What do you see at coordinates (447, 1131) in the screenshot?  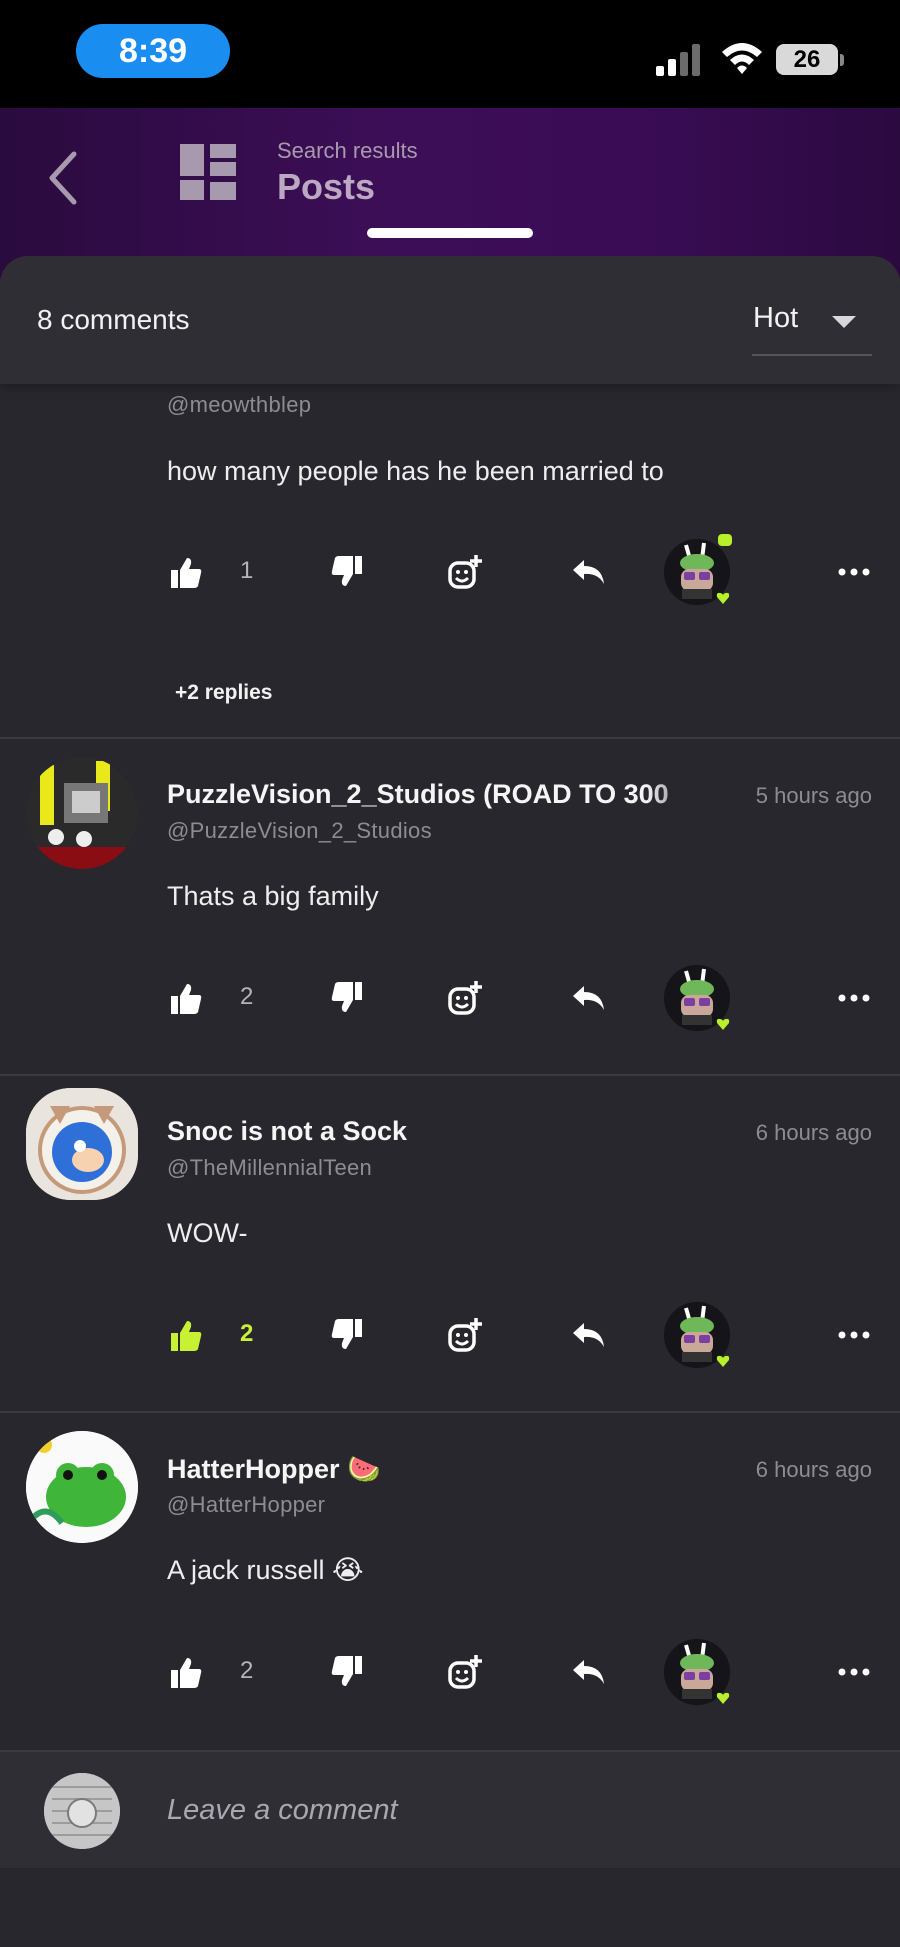 I see `comment-author: Snoc is not a Sock` at bounding box center [447, 1131].